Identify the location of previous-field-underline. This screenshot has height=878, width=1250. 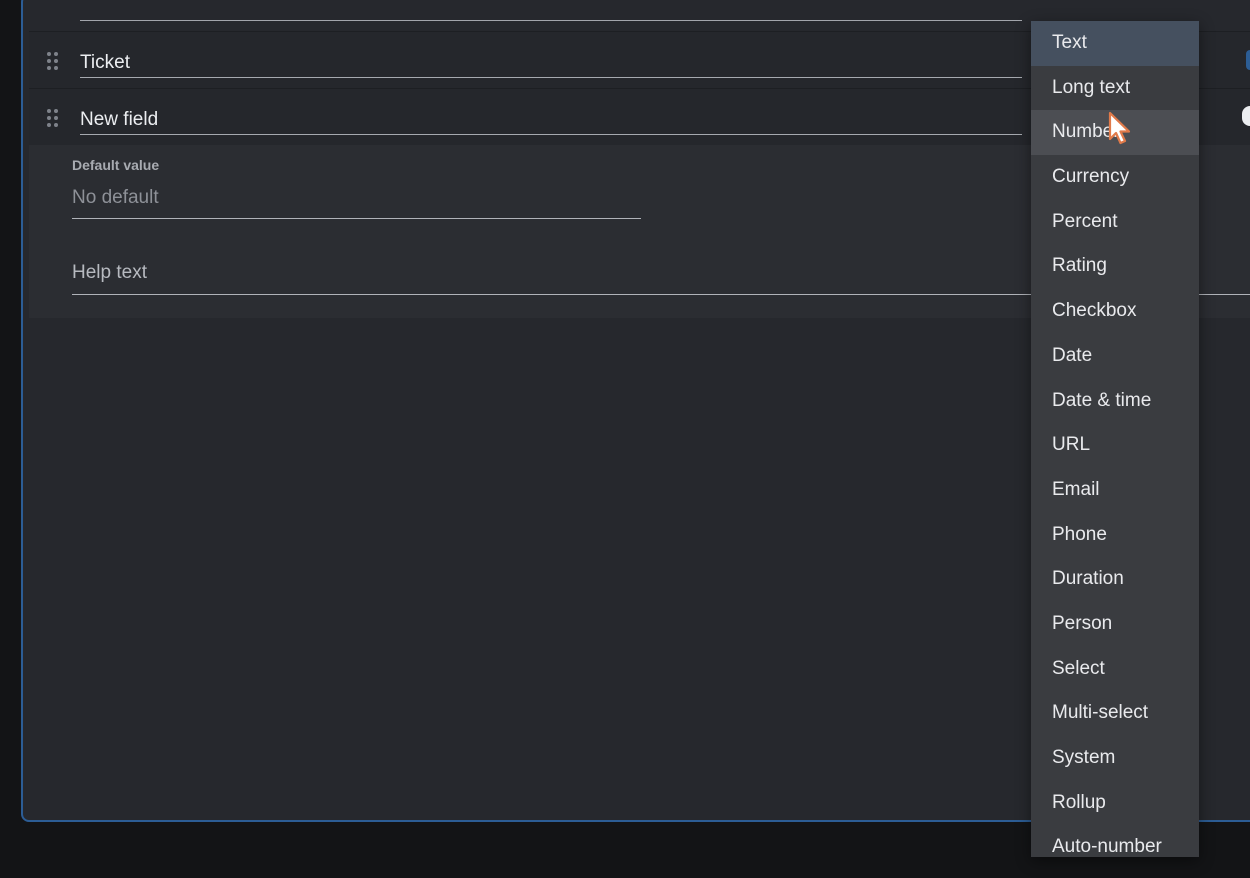
(551, 20).